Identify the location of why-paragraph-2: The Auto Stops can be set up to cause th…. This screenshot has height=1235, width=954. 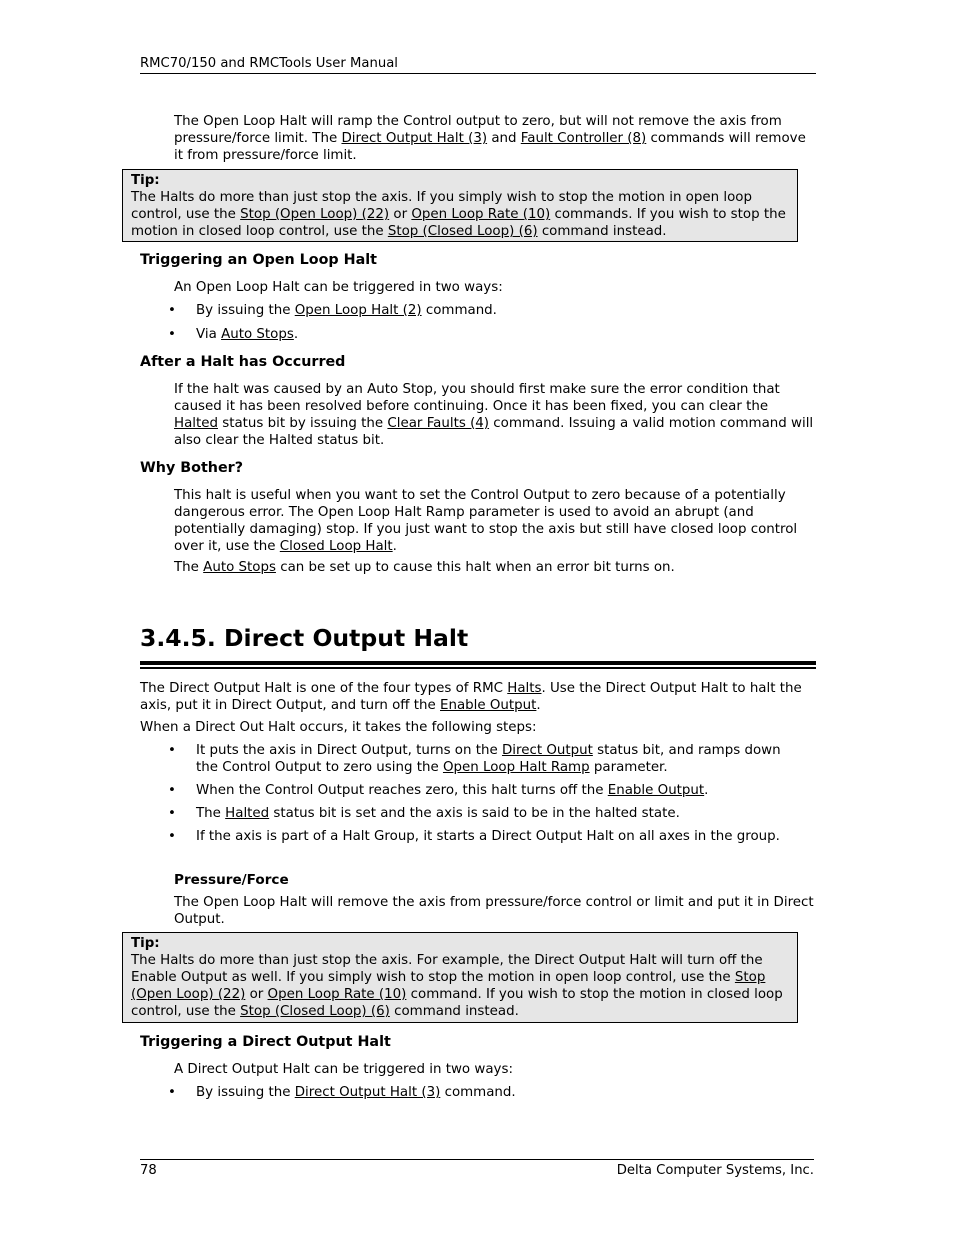
(512, 567).